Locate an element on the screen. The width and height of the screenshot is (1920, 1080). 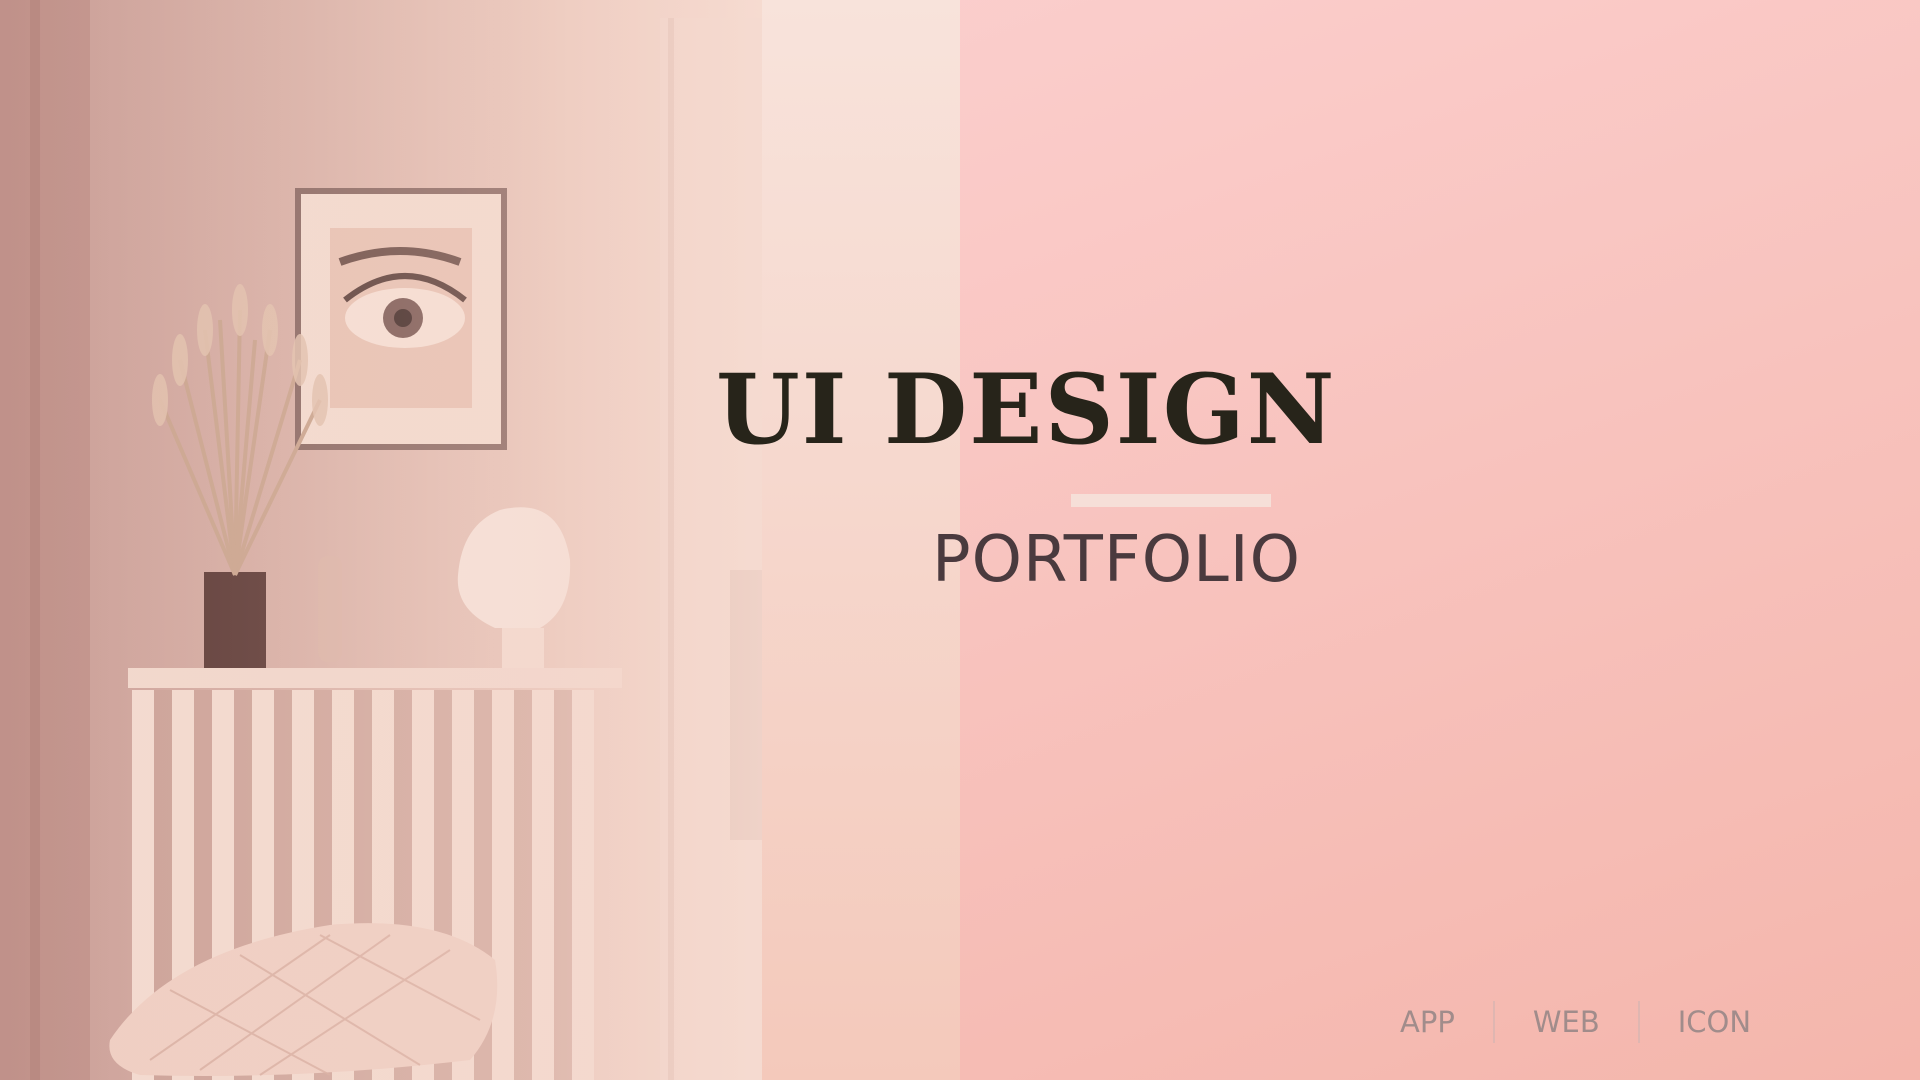
section-nav: APP WEB ICON is located at coordinates (1575, 1022).